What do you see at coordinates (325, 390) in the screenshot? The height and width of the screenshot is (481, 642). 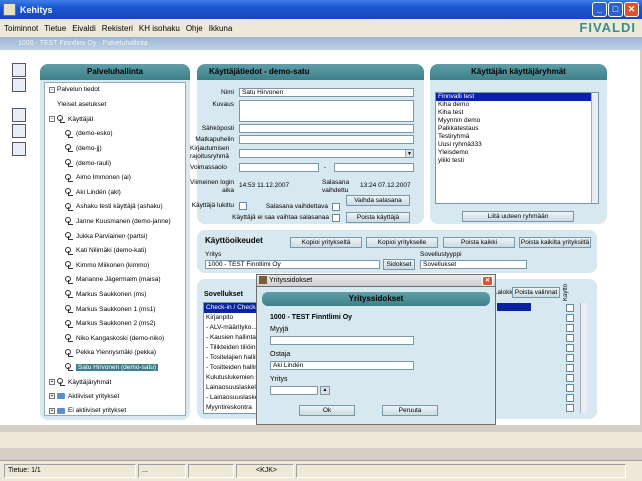 I see `company-lookup-button: ▲` at bounding box center [325, 390].